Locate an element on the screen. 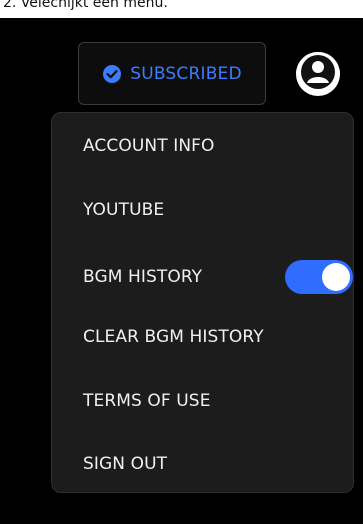  caption-text: 2. Velechijkt een menu. is located at coordinates (85, 5).